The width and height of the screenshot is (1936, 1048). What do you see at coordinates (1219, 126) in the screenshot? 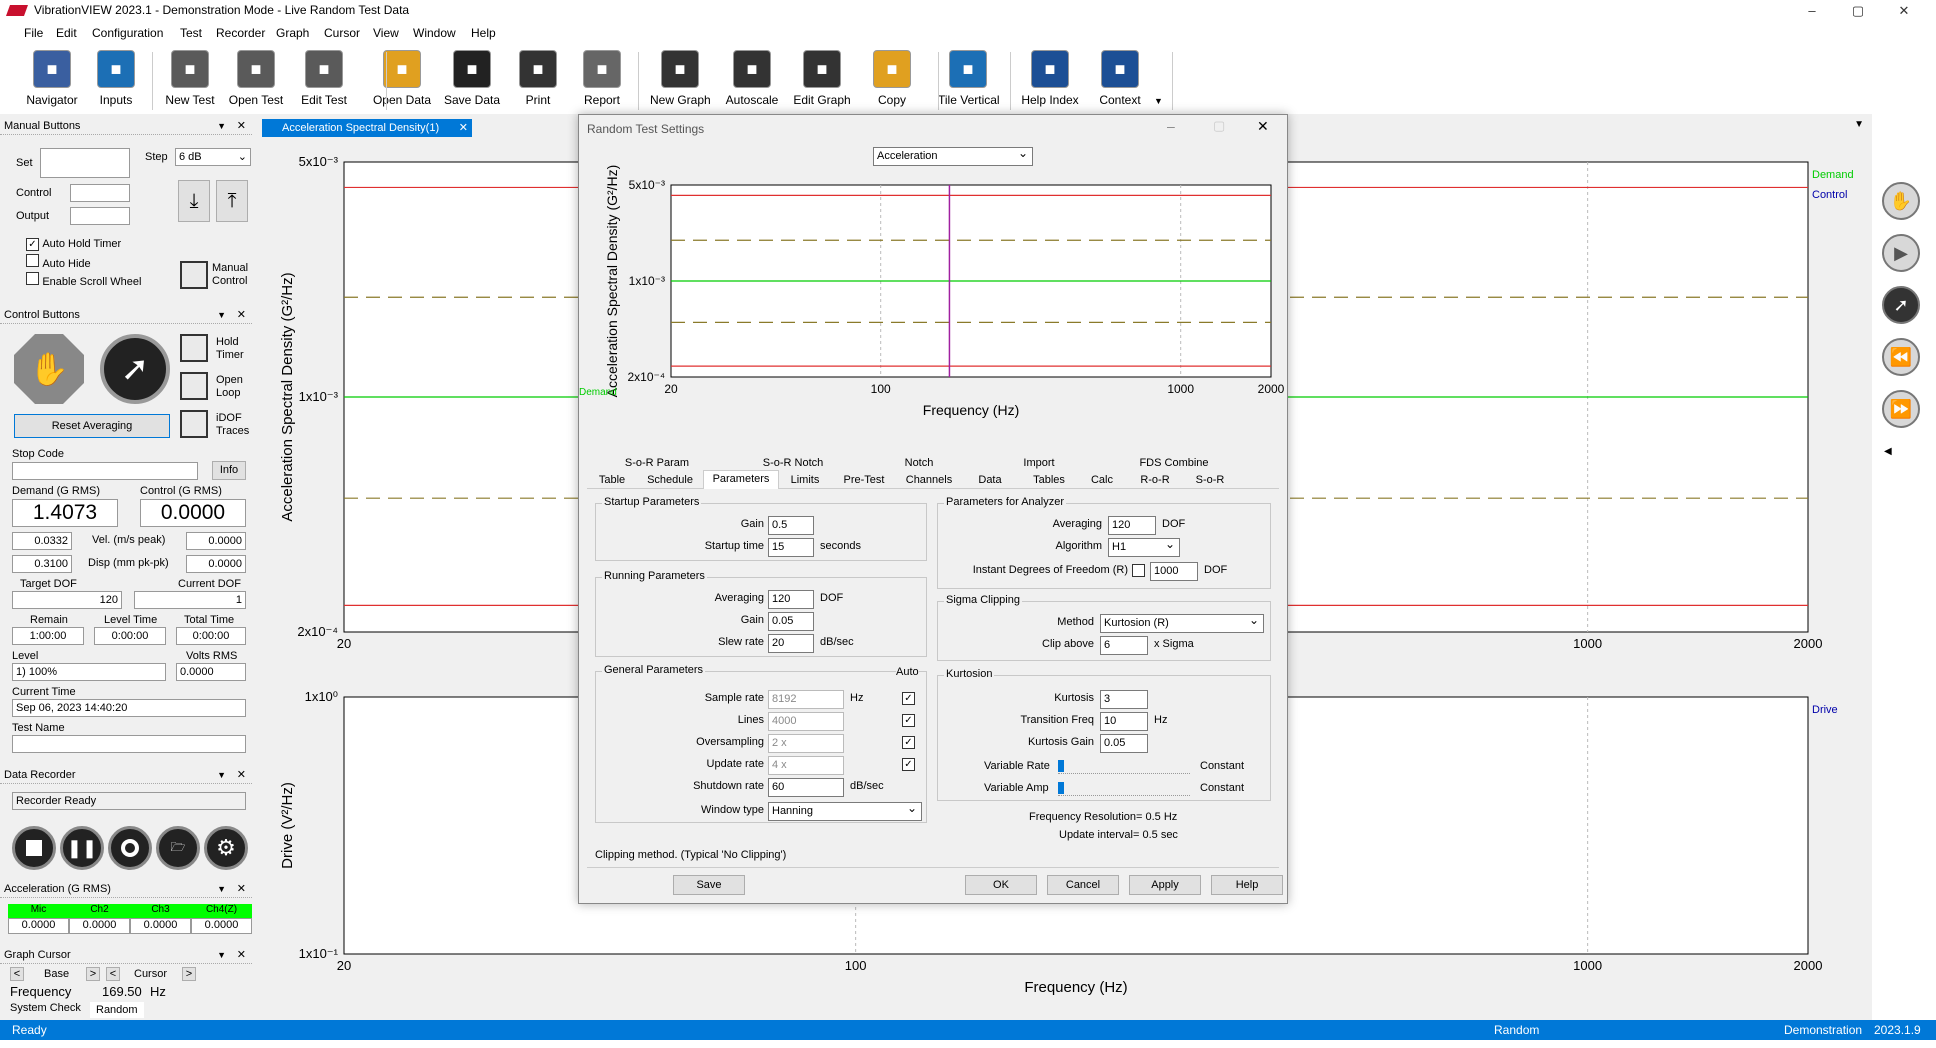
I see `maximize-button: ▢` at bounding box center [1219, 126].